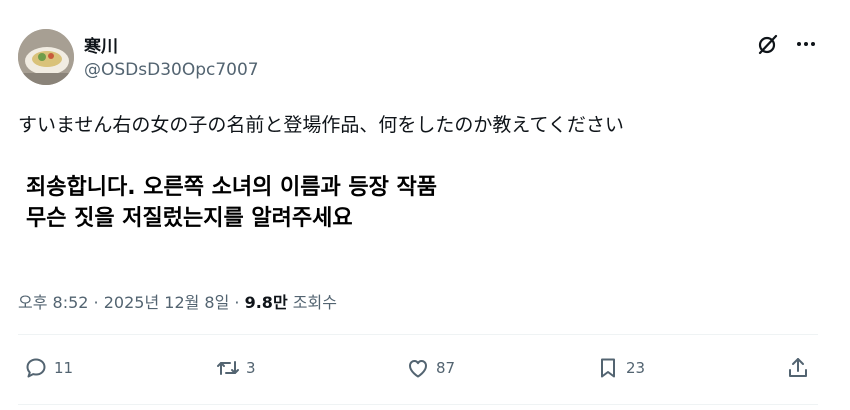 The height and width of the screenshot is (410, 850). What do you see at coordinates (228, 368) in the screenshot?
I see `repost-icon` at bounding box center [228, 368].